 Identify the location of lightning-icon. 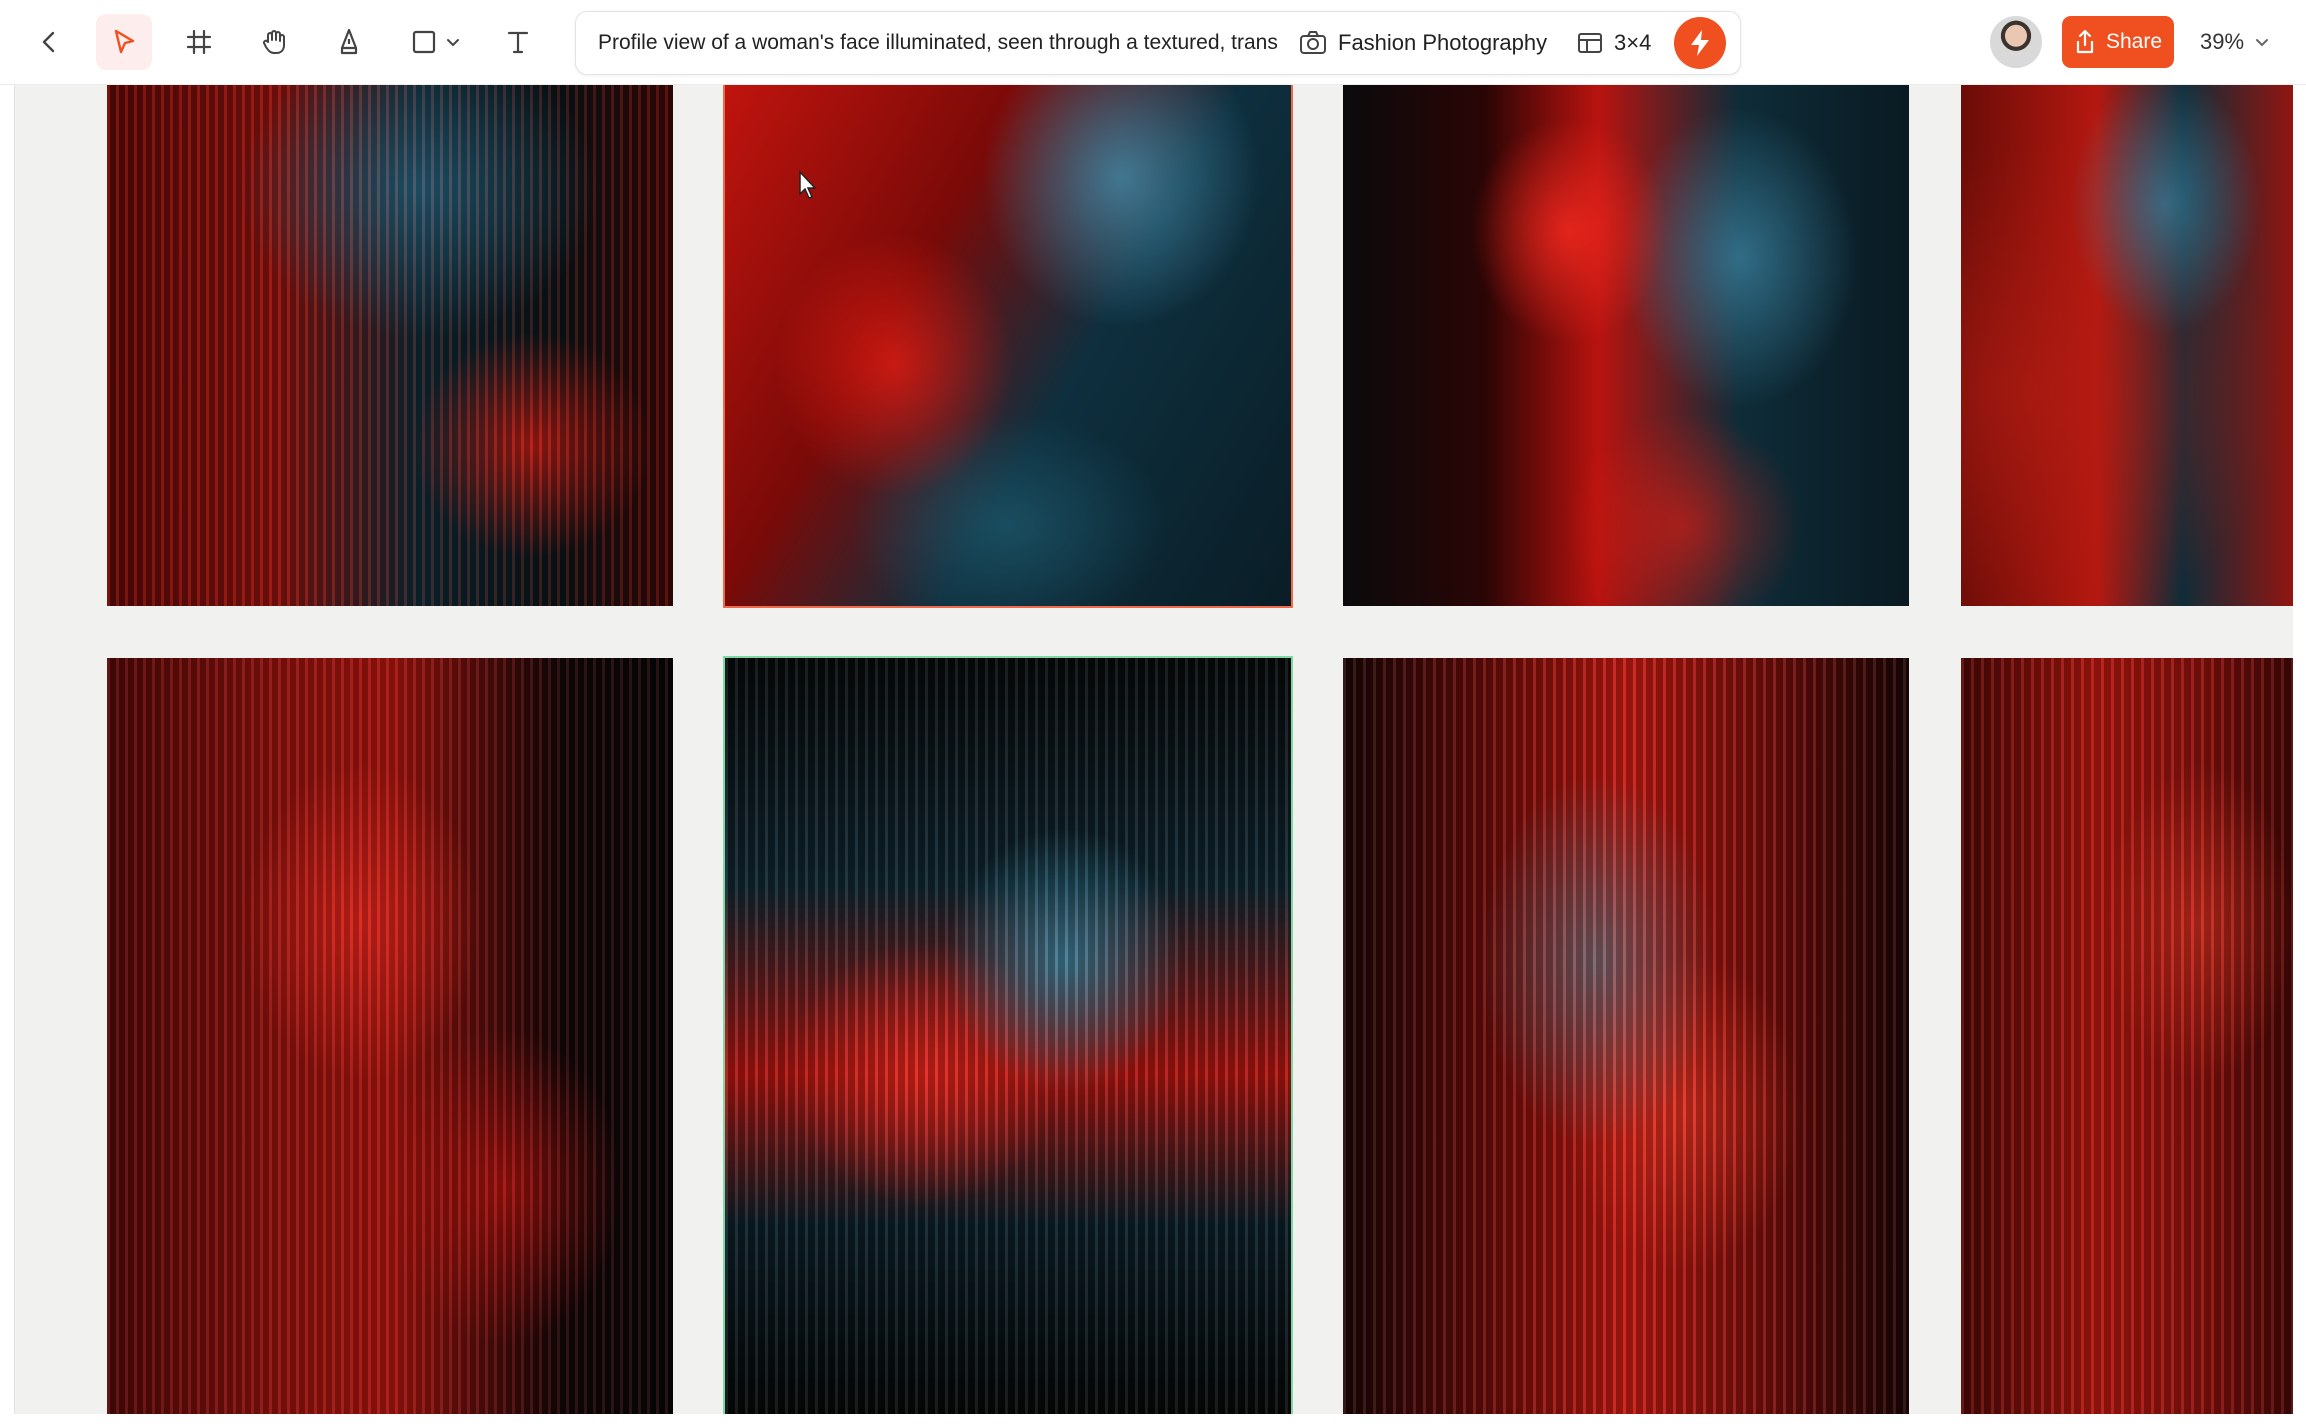
(1700, 43).